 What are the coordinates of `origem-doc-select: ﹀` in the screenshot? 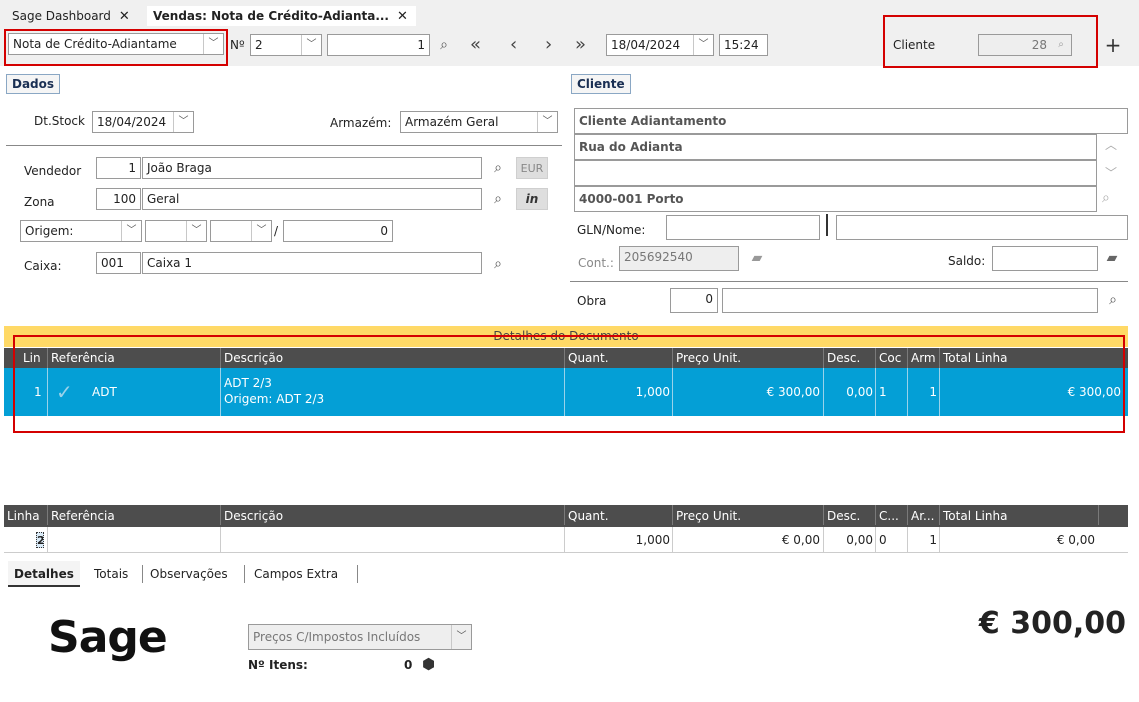 It's located at (176, 231).